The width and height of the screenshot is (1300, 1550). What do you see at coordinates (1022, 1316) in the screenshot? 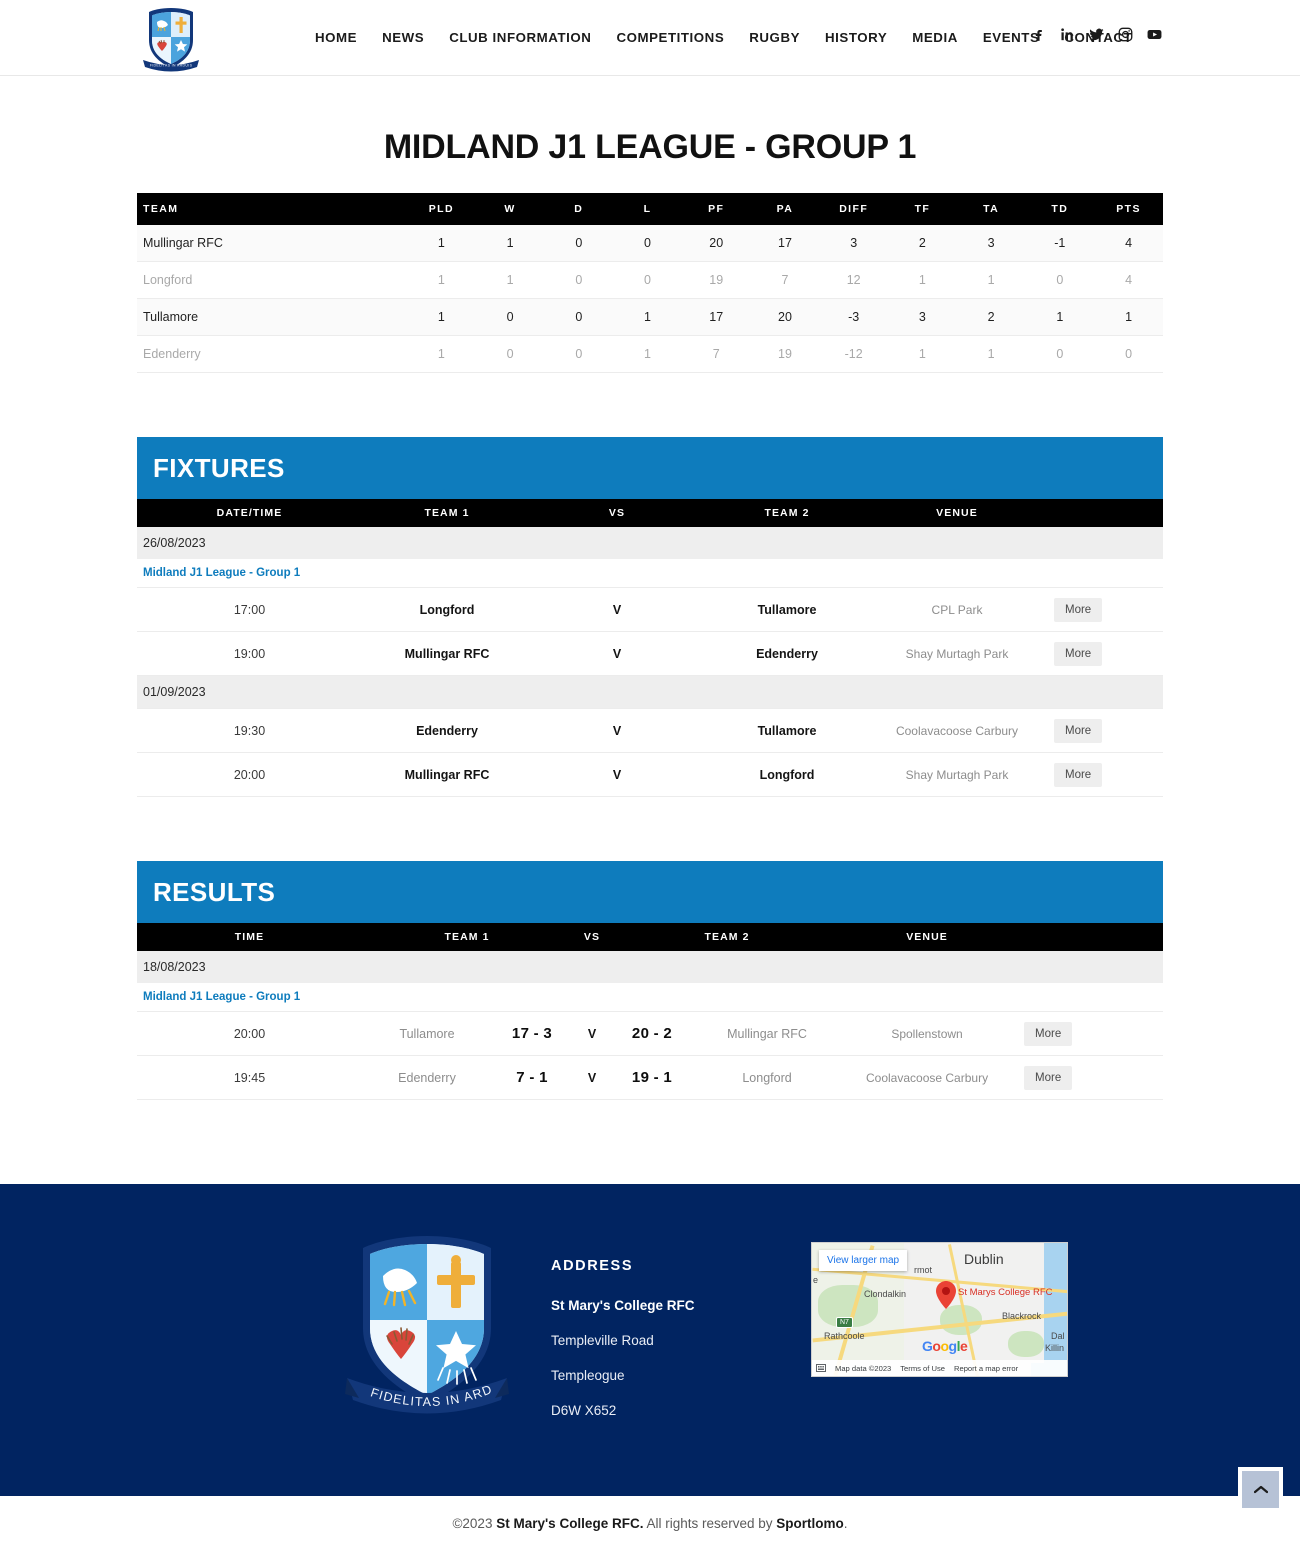
I see `map-place-label: Blackrock` at bounding box center [1022, 1316].